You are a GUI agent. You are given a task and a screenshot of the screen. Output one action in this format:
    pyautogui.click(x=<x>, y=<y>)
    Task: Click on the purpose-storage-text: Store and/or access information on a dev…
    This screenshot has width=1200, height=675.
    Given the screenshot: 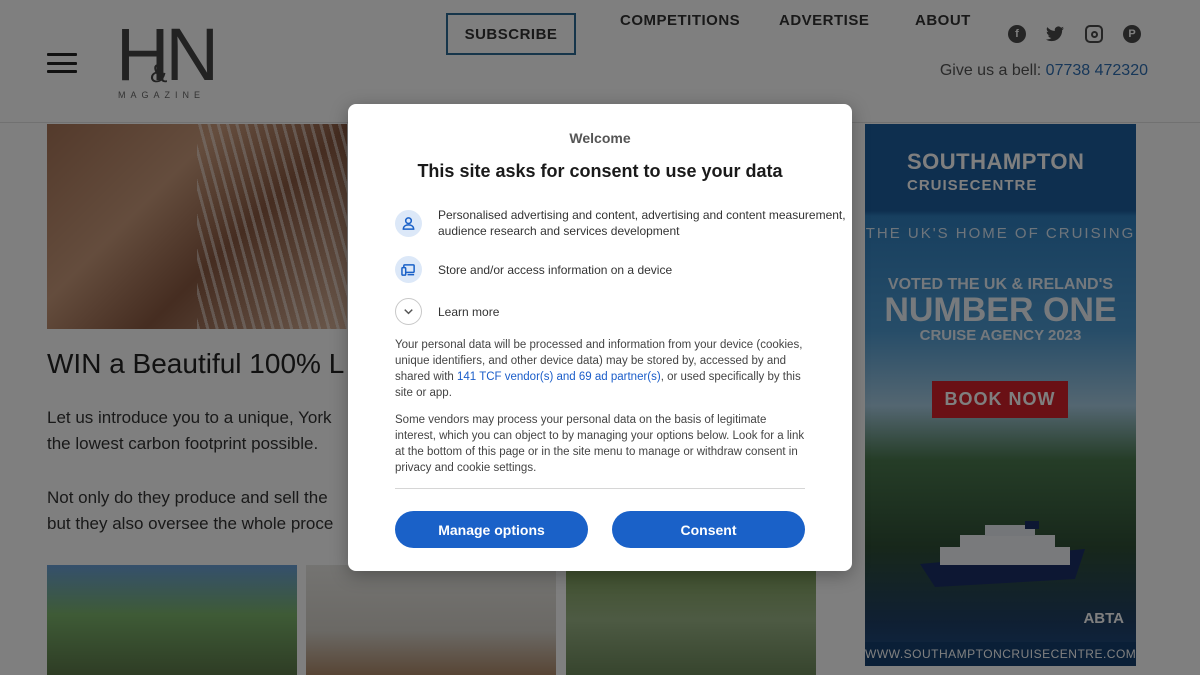 What is the action you would take?
    pyautogui.click(x=555, y=269)
    